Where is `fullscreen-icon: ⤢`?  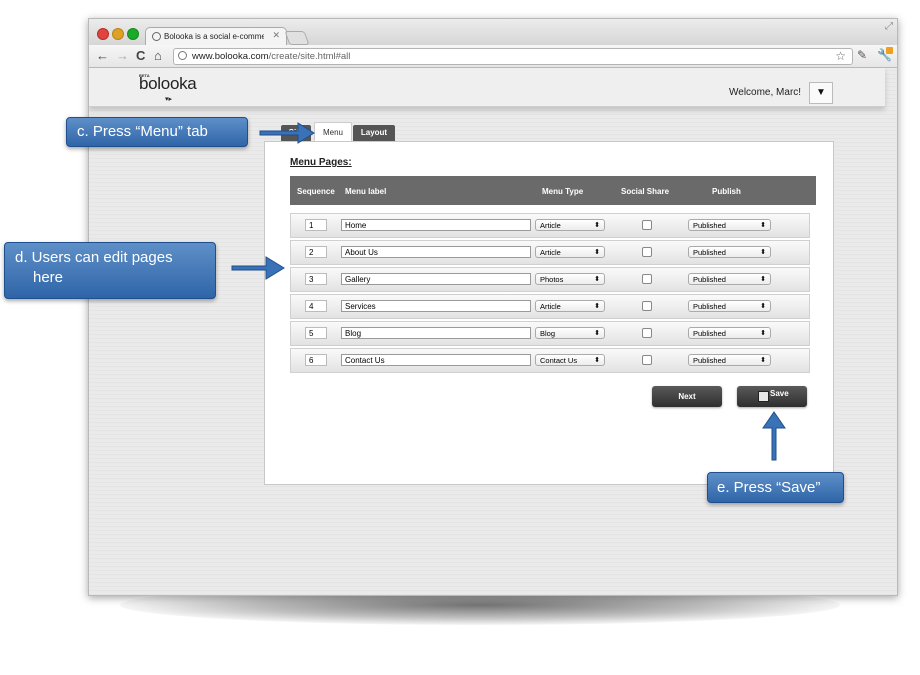
fullscreen-icon: ⤢ is located at coordinates (889, 26).